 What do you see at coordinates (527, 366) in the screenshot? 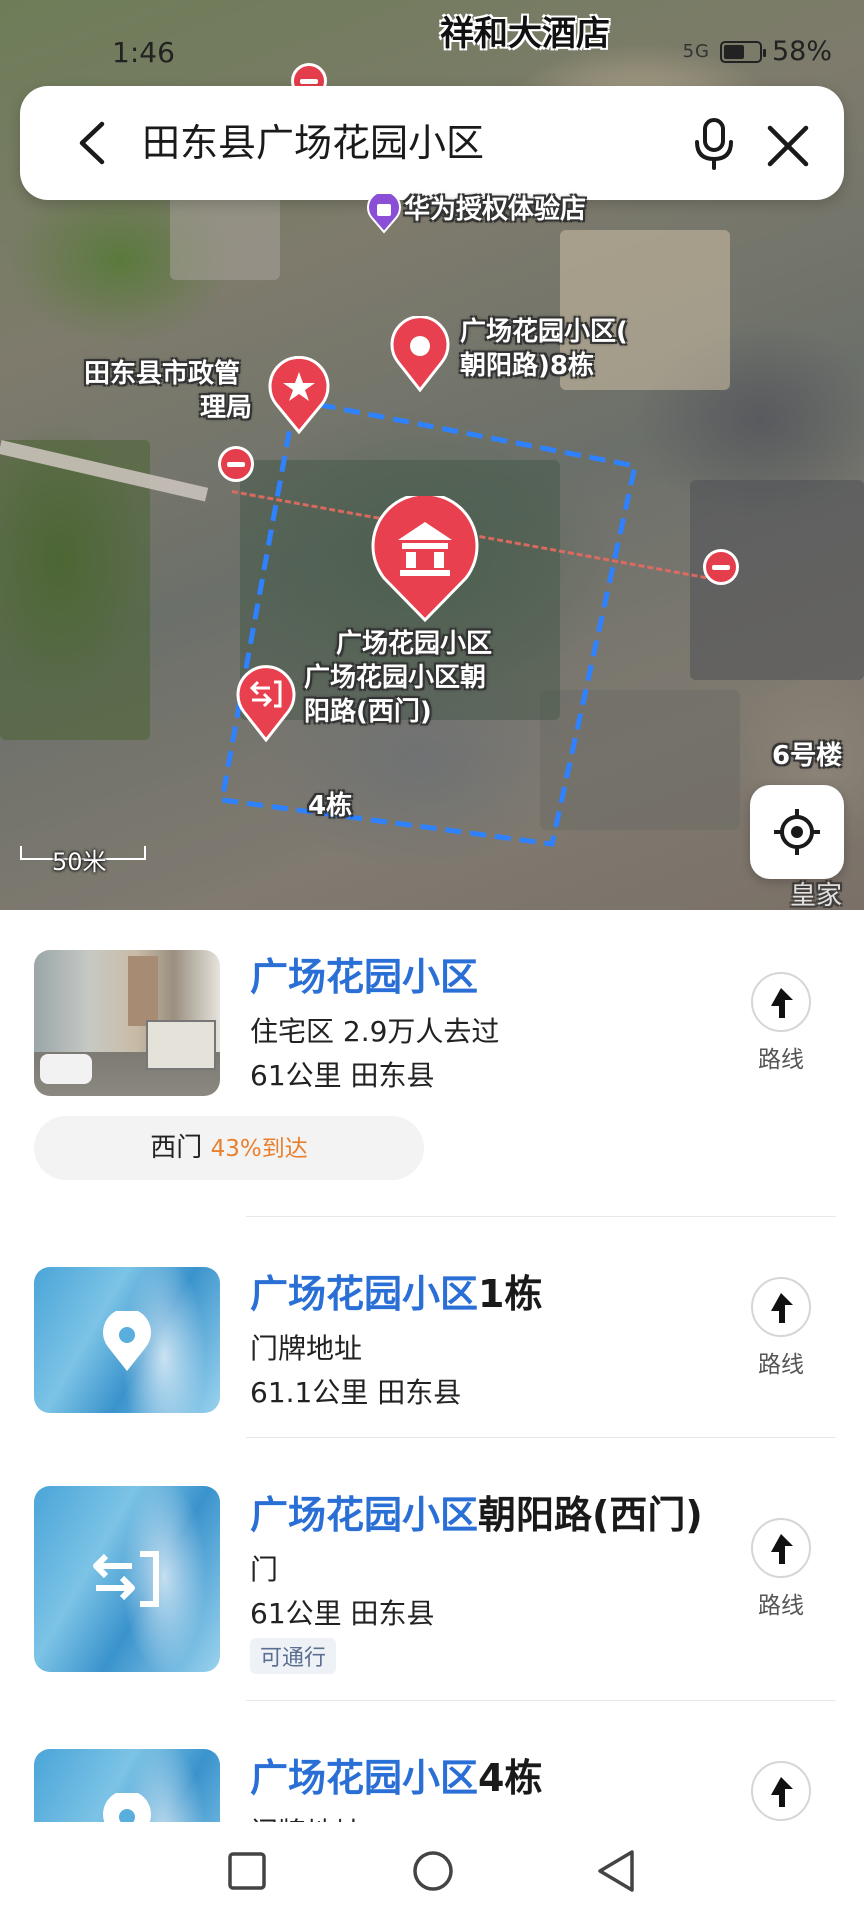
I see `map-label-bldg8-line2: 朝阳路)8栋` at bounding box center [527, 366].